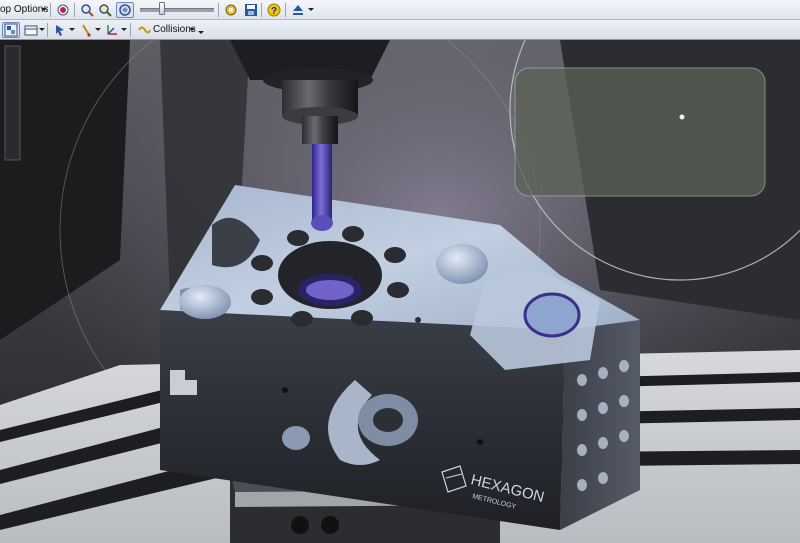 Image resolution: width=800 pixels, height=543 pixels. Describe the element at coordinates (177, 10) in the screenshot. I see `speed-slider` at that location.